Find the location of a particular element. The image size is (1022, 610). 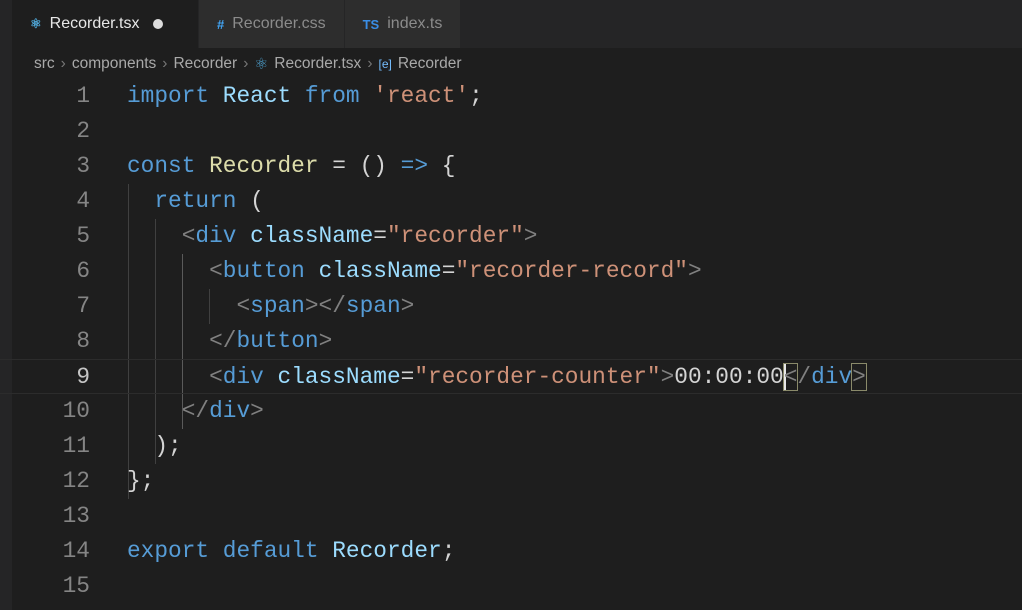

code-token: export is located at coordinates (168, 551).